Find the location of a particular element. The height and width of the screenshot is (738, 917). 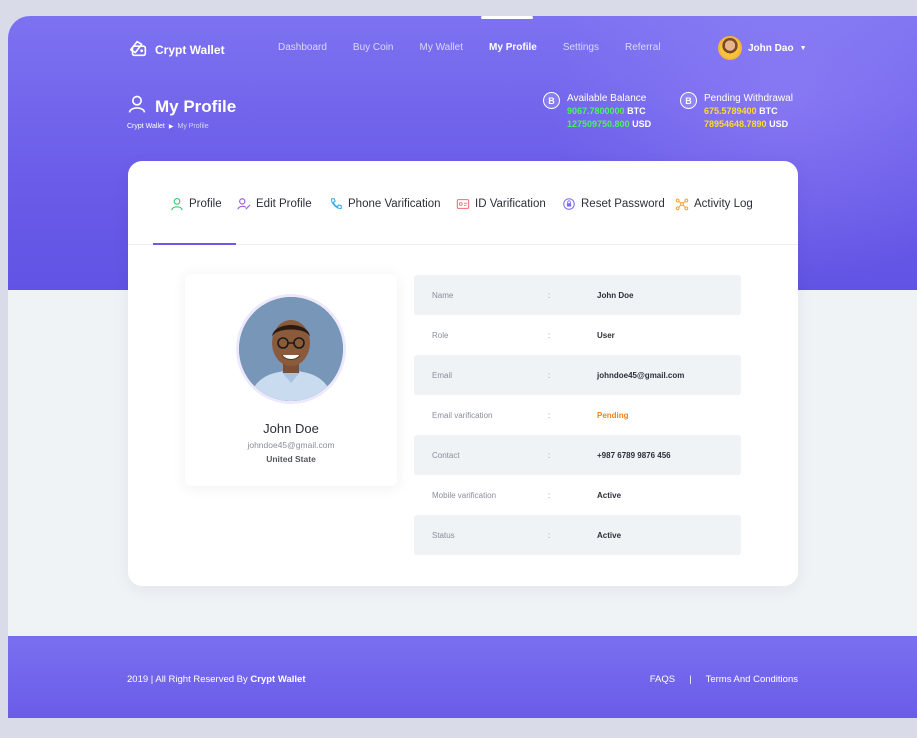

nav-referral: Referral is located at coordinates (643, 47).